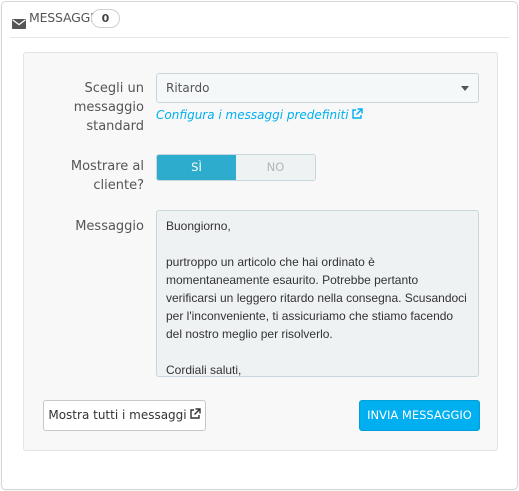  What do you see at coordinates (419, 415) in the screenshot?
I see `send-message-button: INVIA MESSAGGIO` at bounding box center [419, 415].